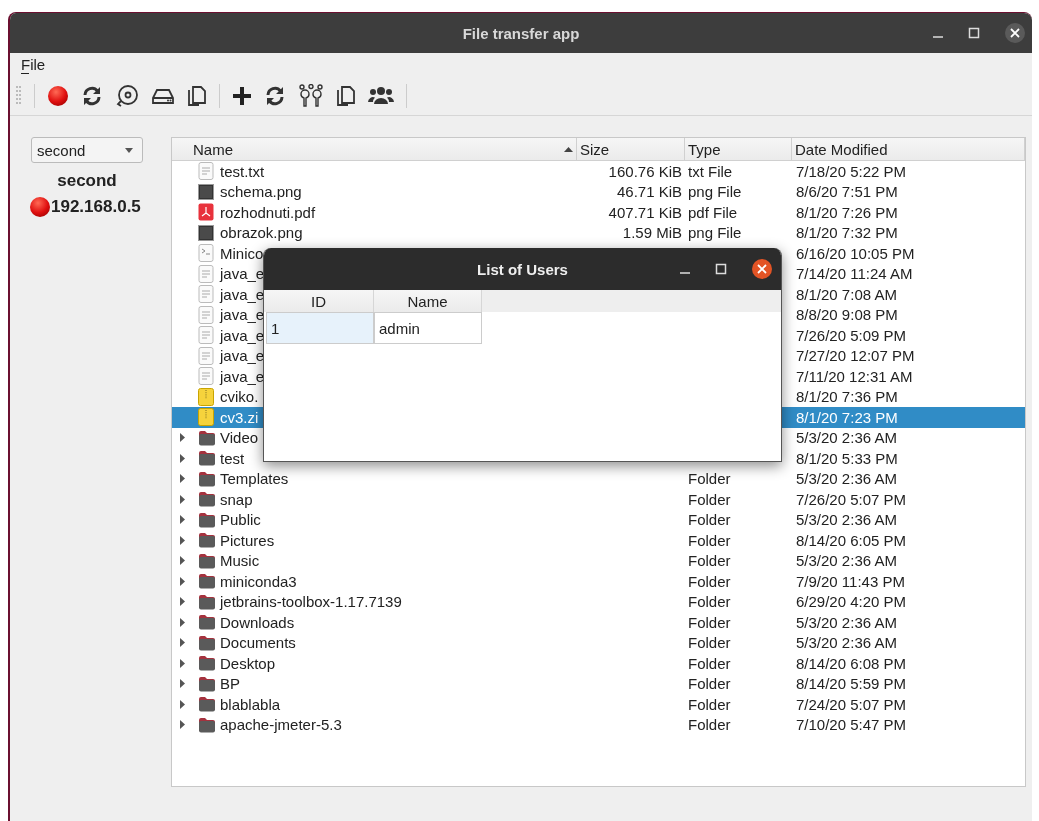 The width and height of the screenshot is (1039, 821). What do you see at coordinates (851, 335) in the screenshot?
I see `date-modified: 7/26/20 5:09 PM` at bounding box center [851, 335].